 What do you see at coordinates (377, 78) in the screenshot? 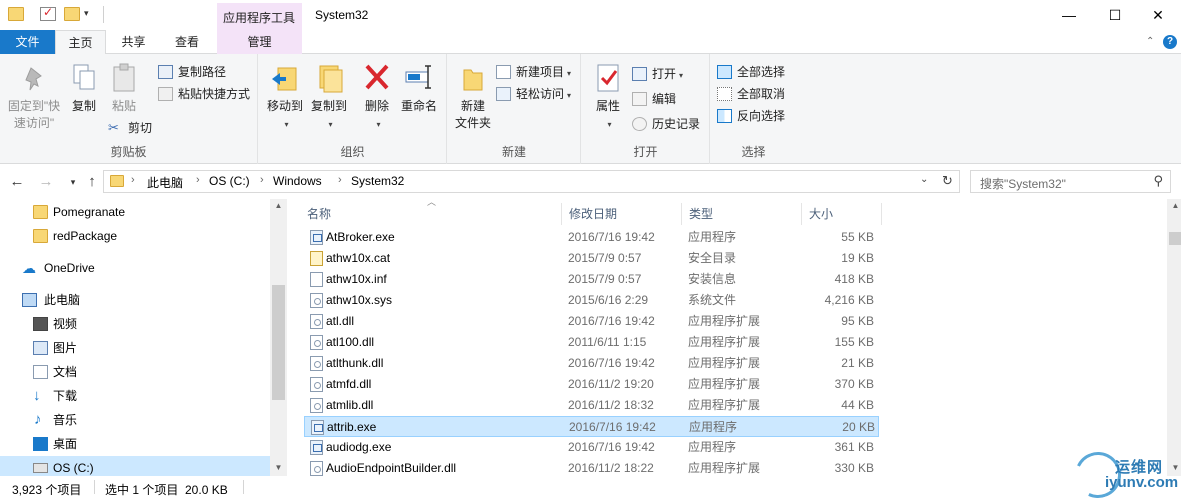
I see `delete-icon` at bounding box center [377, 78].